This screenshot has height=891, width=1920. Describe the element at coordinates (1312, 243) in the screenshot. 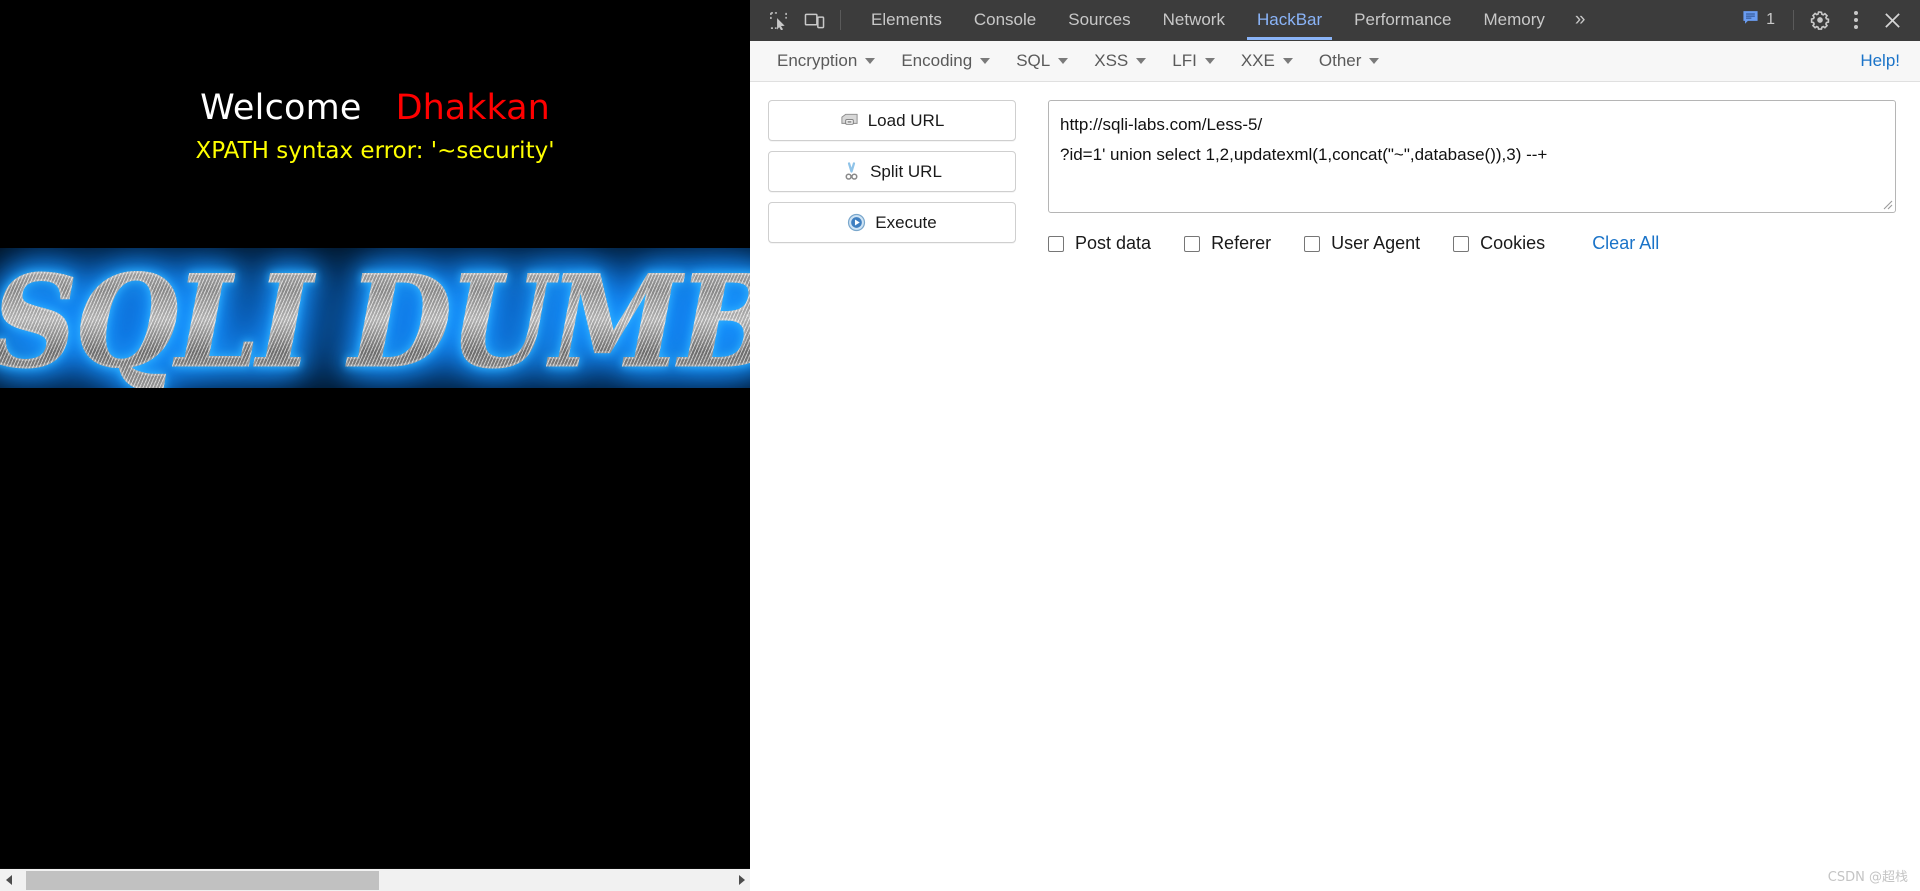

I see `checkbox-user-agent-box` at that location.